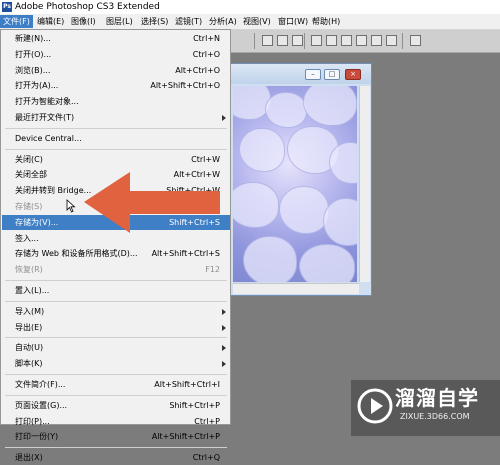 This screenshot has width=500, height=465. What do you see at coordinates (29, 458) in the screenshot?
I see `menu-item-label: 退出(X)` at bounding box center [29, 458].